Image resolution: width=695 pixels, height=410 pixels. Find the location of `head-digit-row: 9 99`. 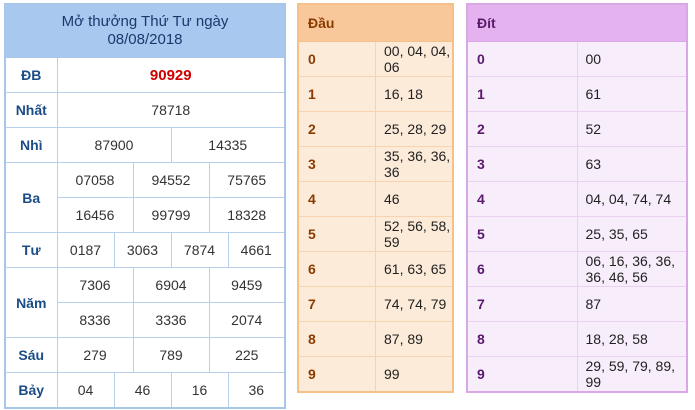

head-digit-row: 9 99 is located at coordinates (375, 374).